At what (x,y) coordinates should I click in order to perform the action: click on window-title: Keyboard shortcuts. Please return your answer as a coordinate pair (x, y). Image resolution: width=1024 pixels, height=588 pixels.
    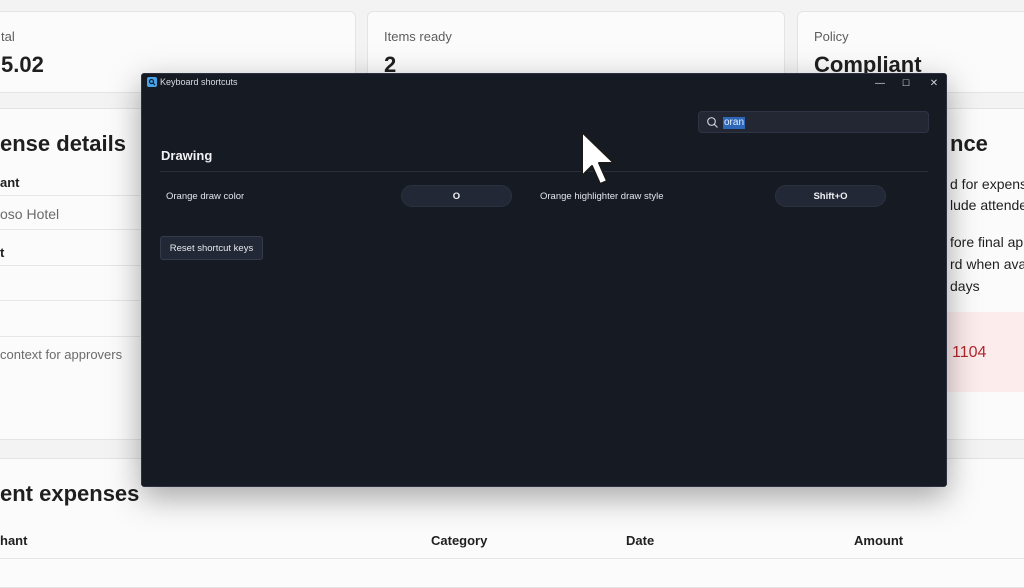
    Looking at the image, I should click on (199, 82).